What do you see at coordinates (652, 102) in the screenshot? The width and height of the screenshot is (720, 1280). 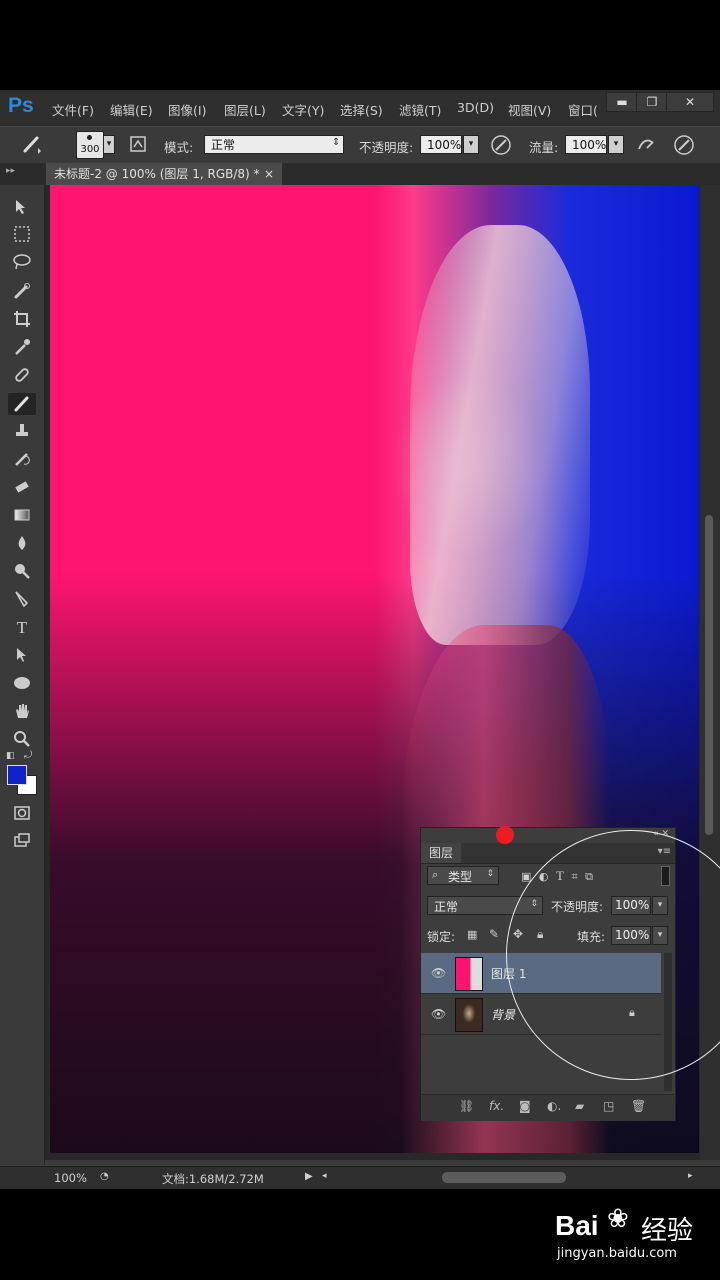 I see `maximize-button: ❐` at bounding box center [652, 102].